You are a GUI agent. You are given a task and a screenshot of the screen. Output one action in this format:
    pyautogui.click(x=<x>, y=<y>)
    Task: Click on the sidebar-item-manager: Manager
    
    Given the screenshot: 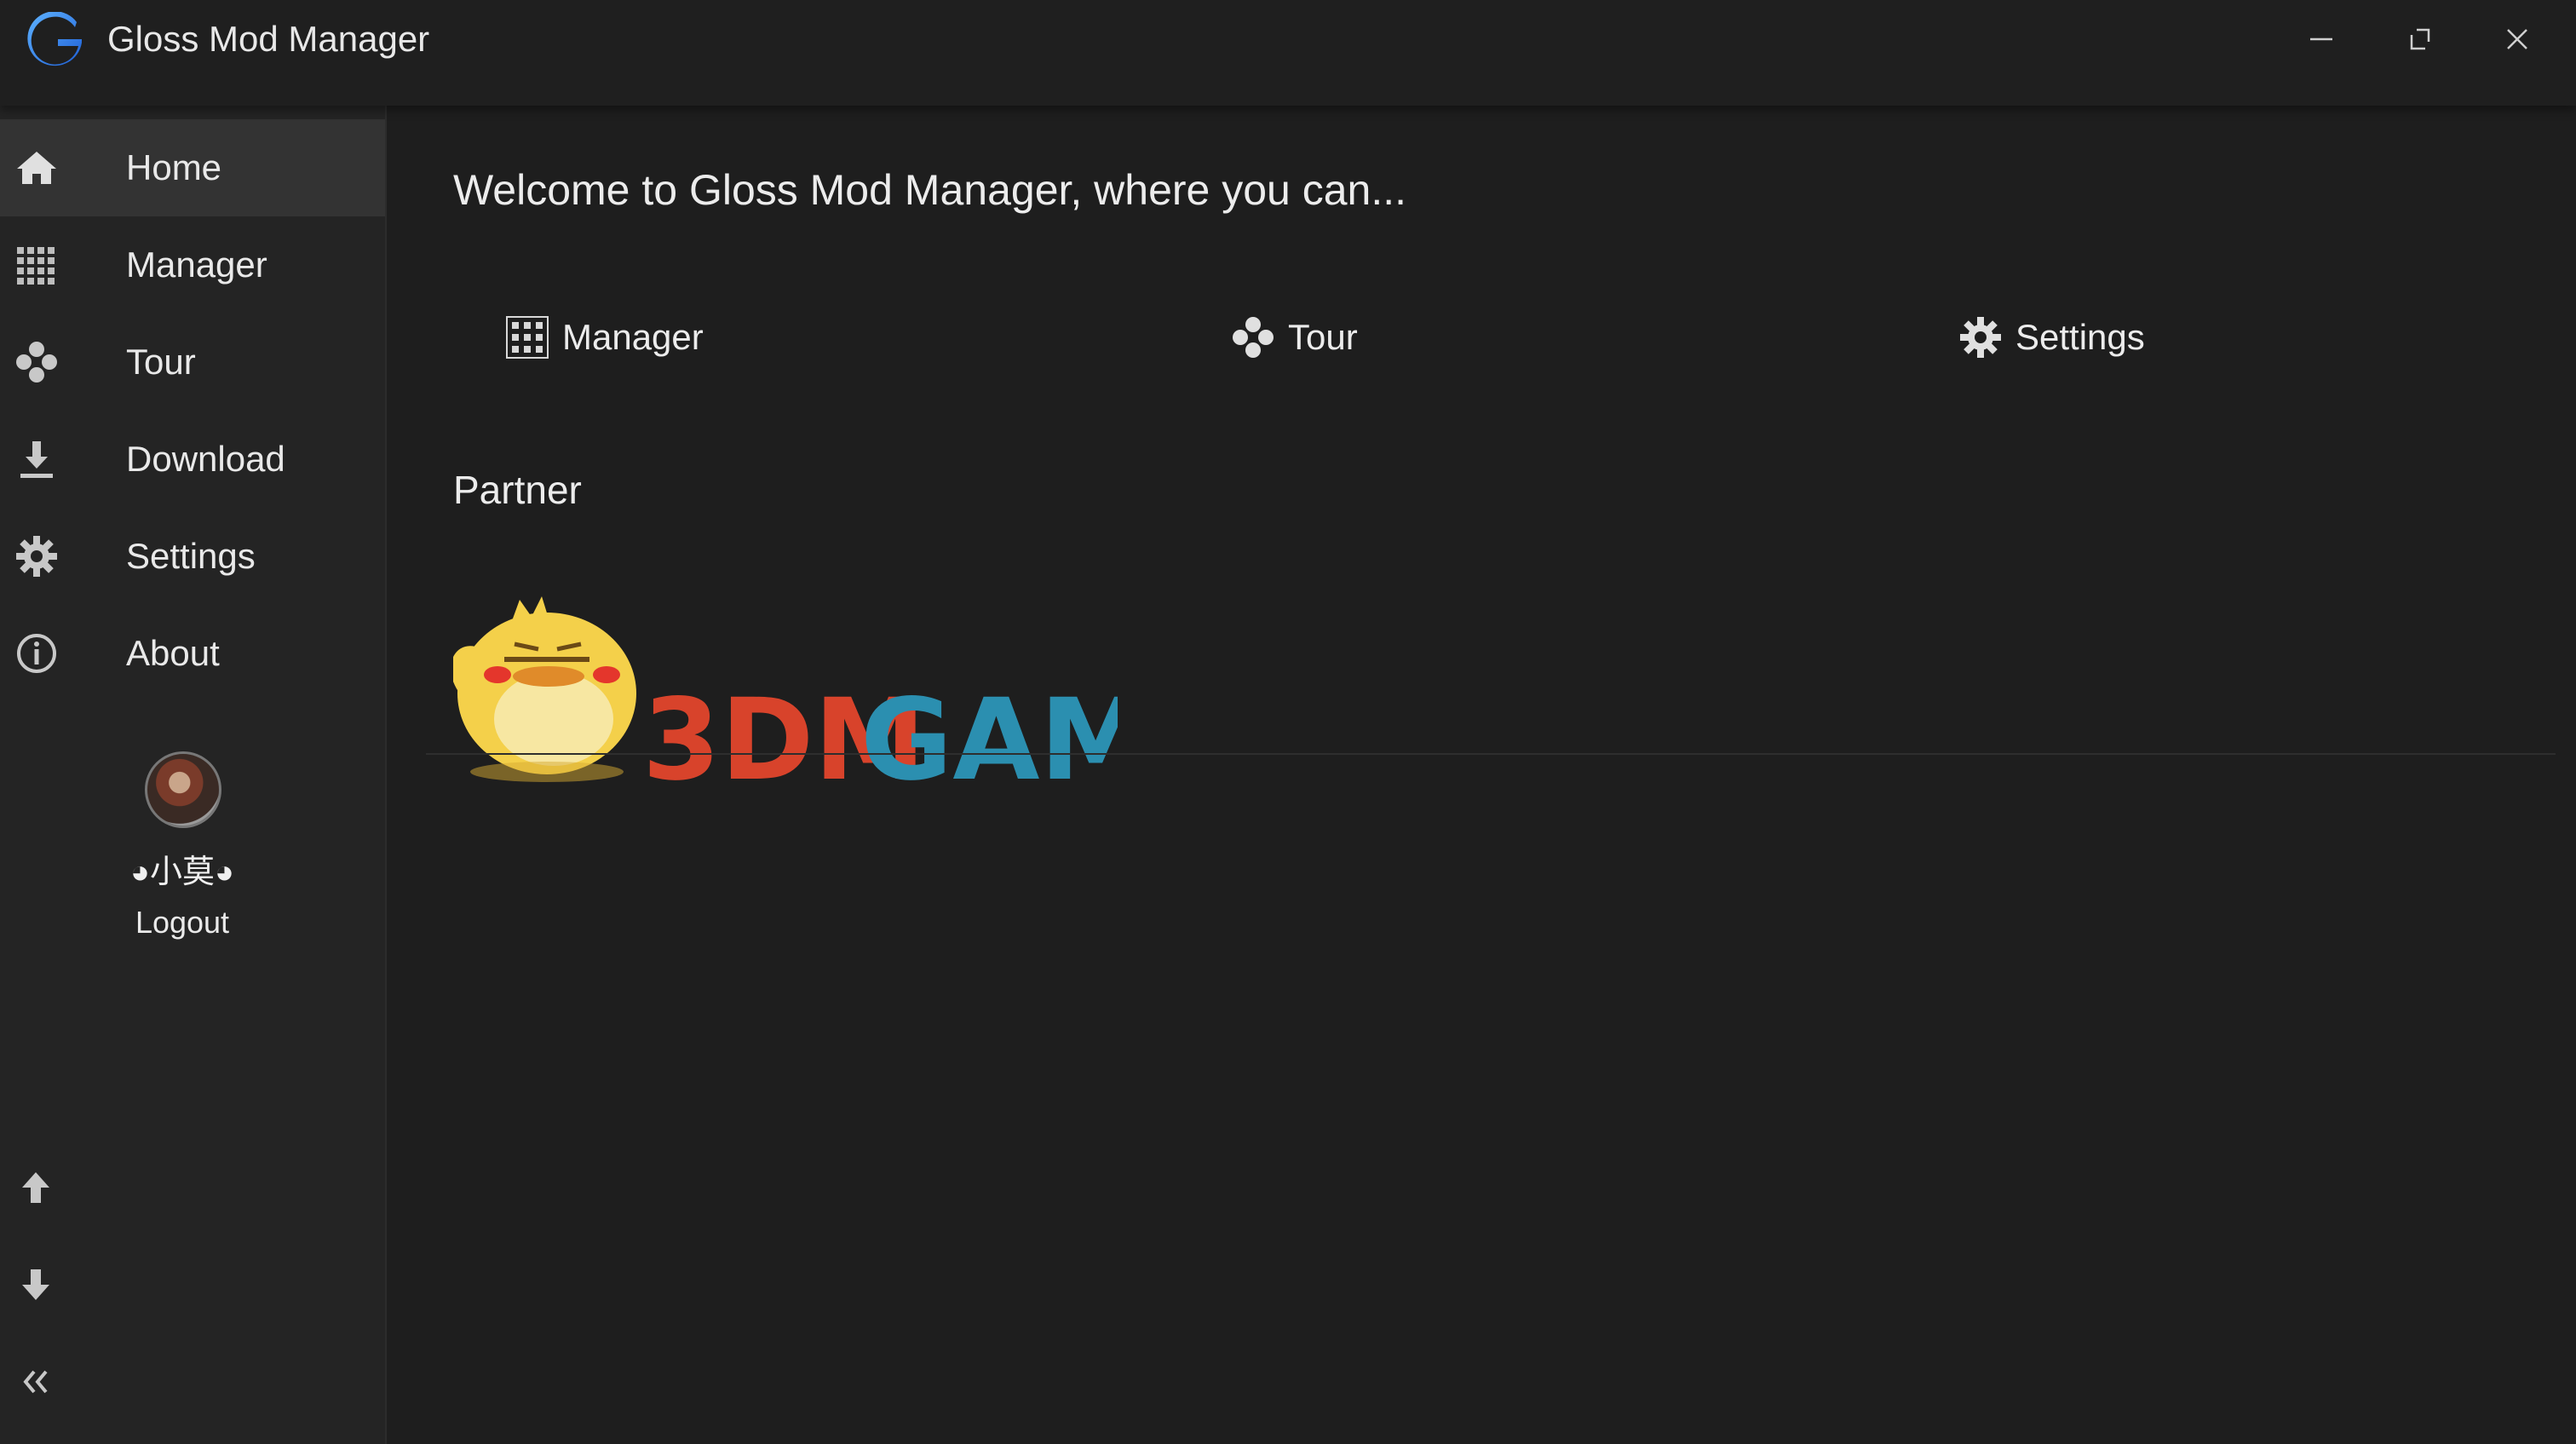 What is the action you would take?
    pyautogui.click(x=193, y=265)
    